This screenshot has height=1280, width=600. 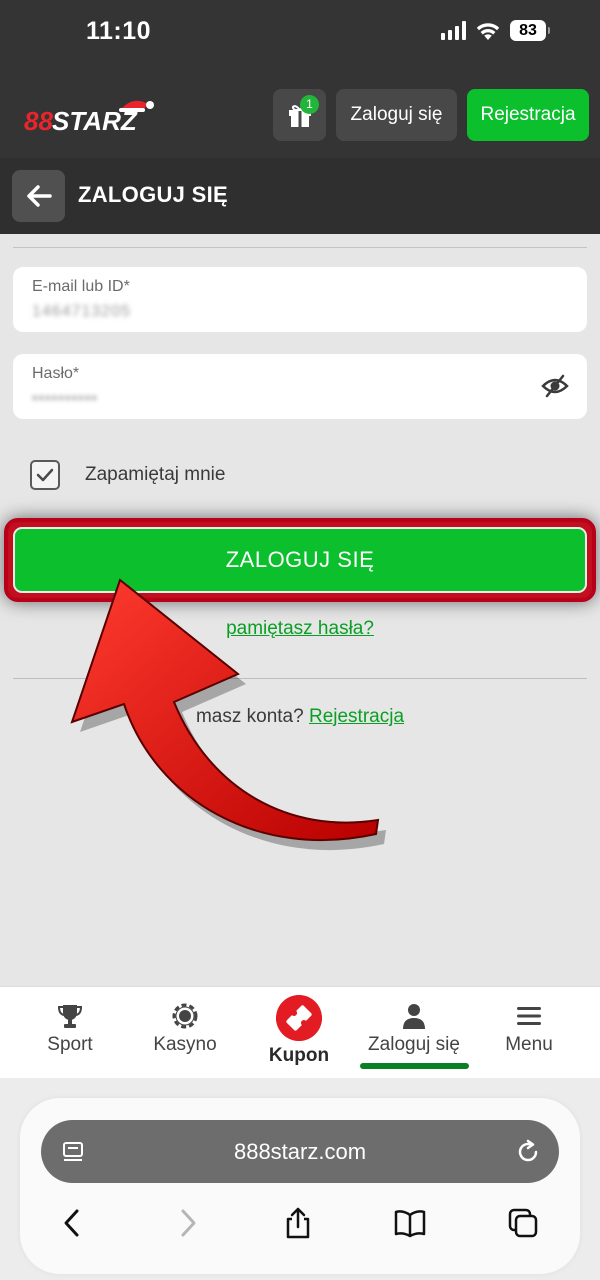 I want to click on status-time: 11:10, so click(x=119, y=31).